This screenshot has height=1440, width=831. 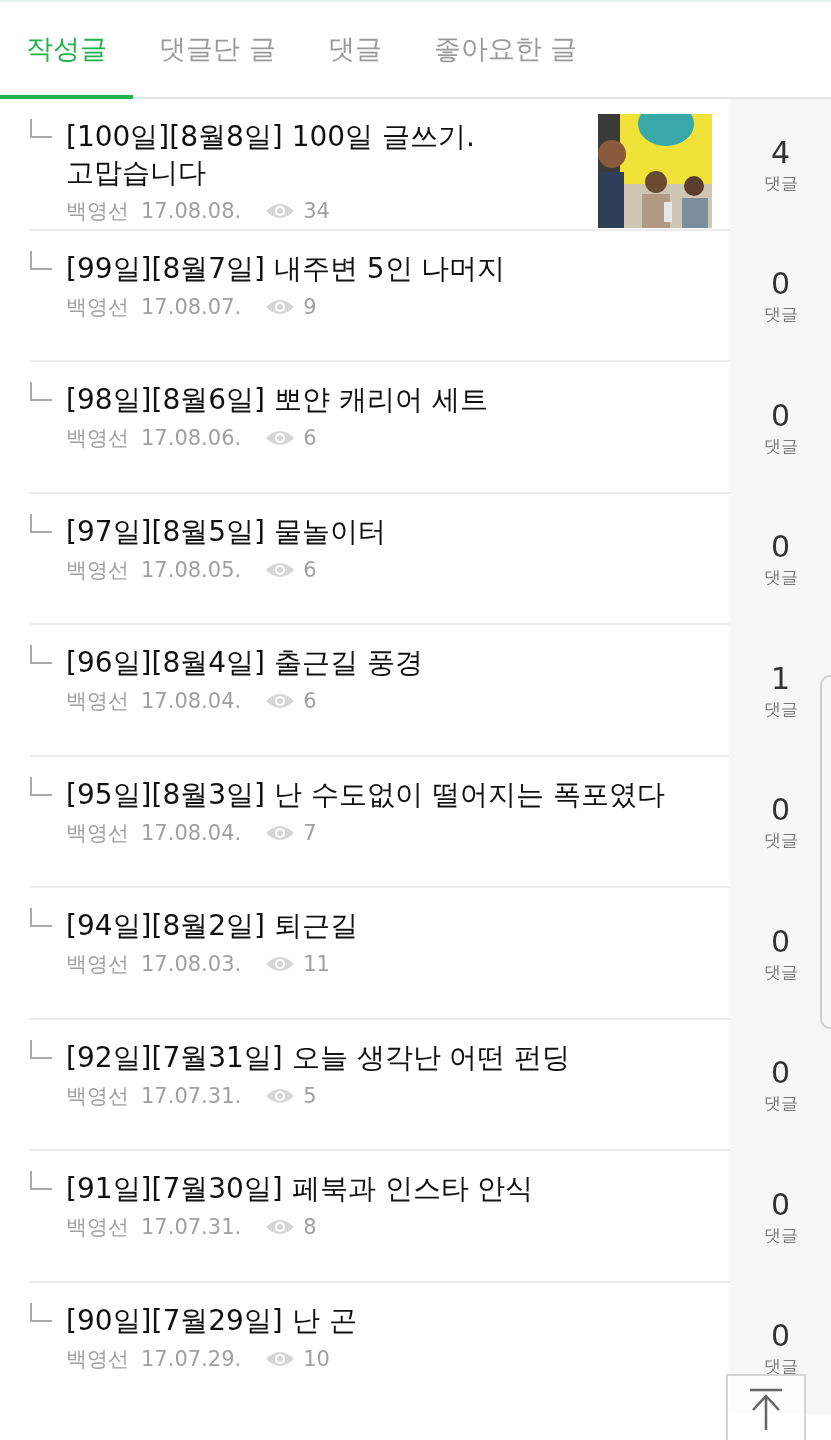 What do you see at coordinates (191, 964) in the screenshot?
I see `post-date: 17.08.03.` at bounding box center [191, 964].